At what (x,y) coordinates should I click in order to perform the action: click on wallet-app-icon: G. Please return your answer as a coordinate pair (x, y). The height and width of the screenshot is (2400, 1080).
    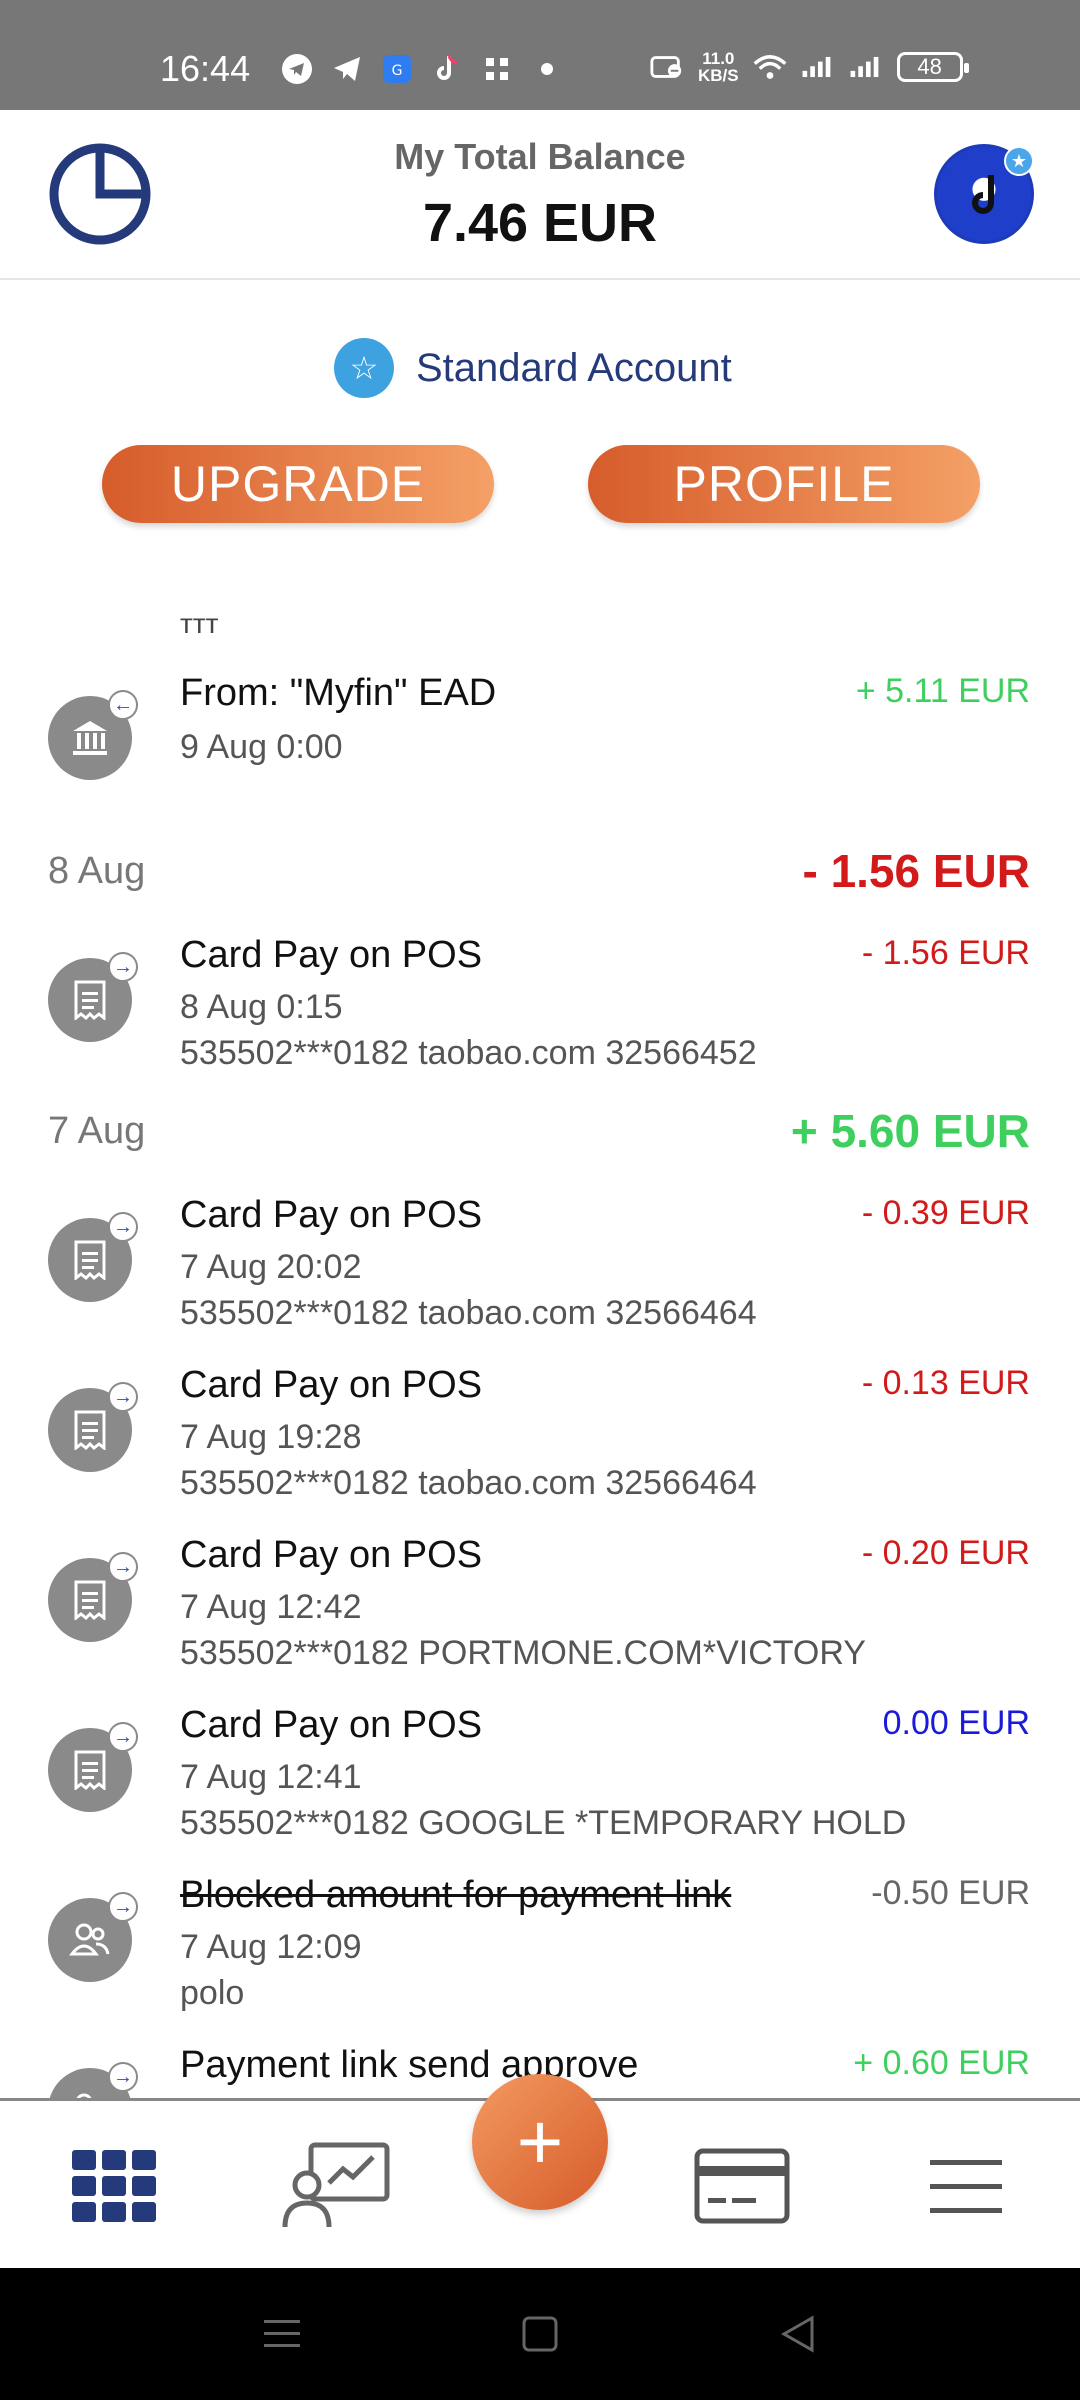
    Looking at the image, I should click on (397, 69).